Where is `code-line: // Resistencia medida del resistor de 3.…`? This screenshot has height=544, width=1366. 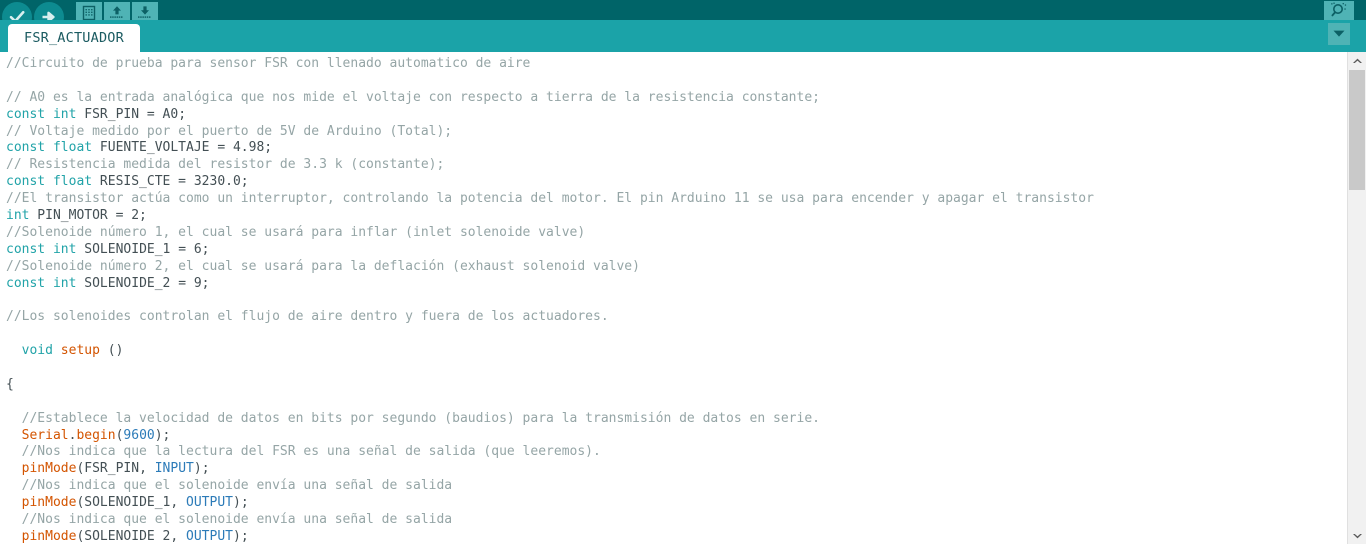
code-line: // Resistencia medida del resistor de 3.… is located at coordinates (676, 165).